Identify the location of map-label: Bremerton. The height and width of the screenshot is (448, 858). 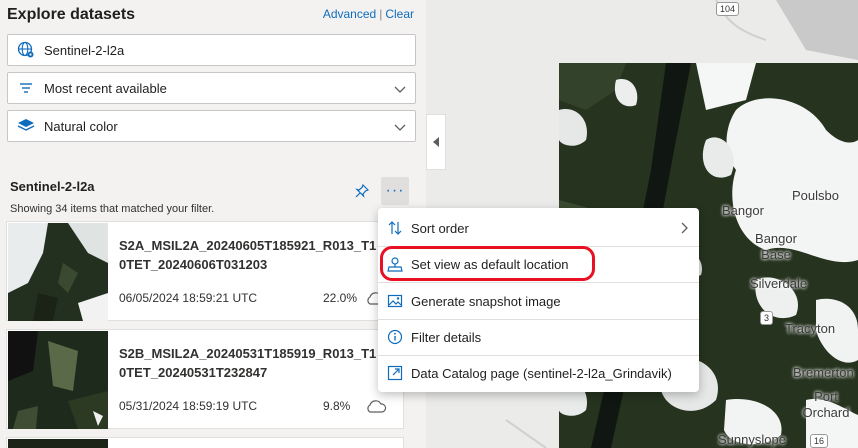
(823, 372).